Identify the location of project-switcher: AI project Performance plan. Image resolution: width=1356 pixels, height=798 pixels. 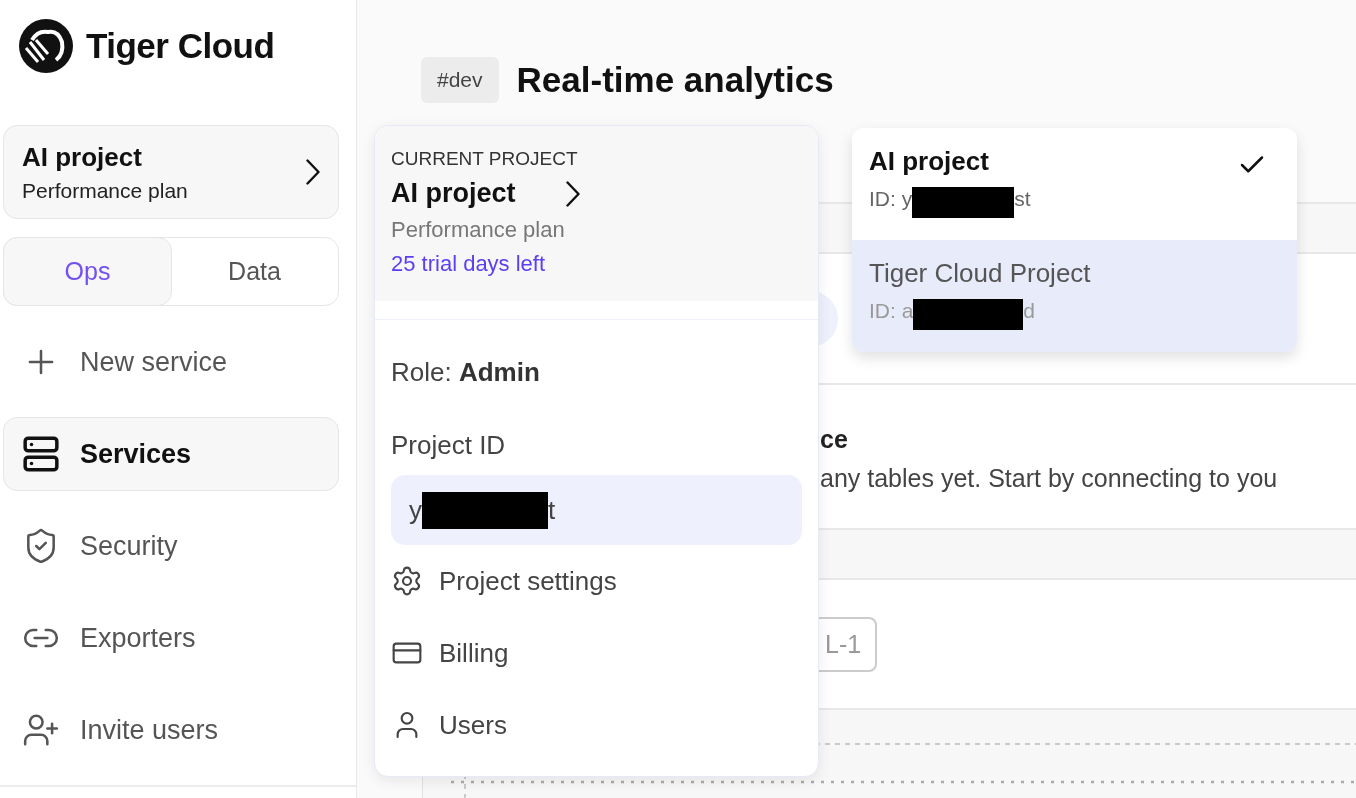
(171, 172).